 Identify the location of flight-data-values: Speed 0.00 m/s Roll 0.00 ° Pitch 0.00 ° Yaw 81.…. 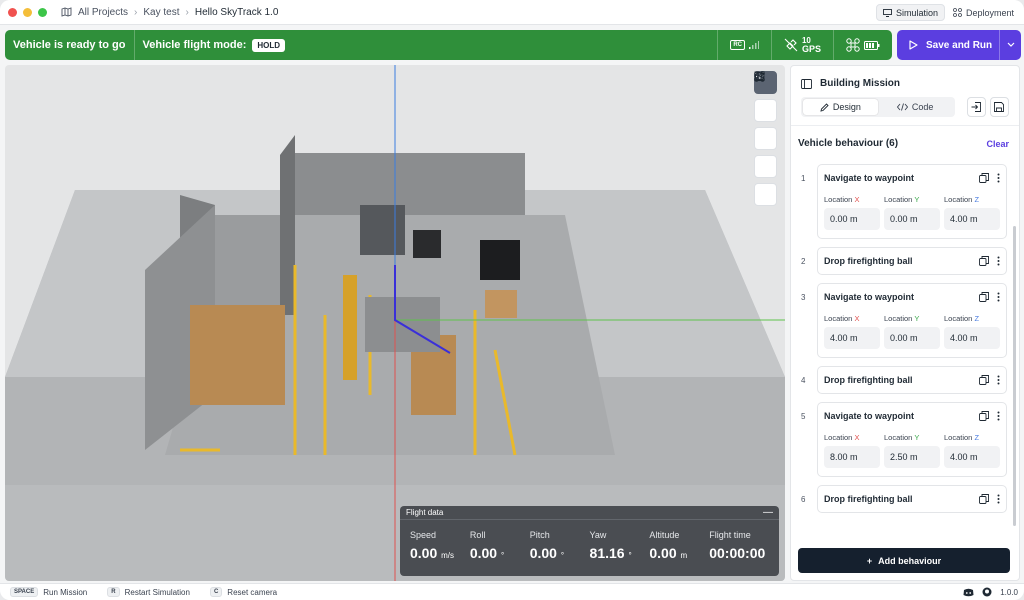
(589, 540).